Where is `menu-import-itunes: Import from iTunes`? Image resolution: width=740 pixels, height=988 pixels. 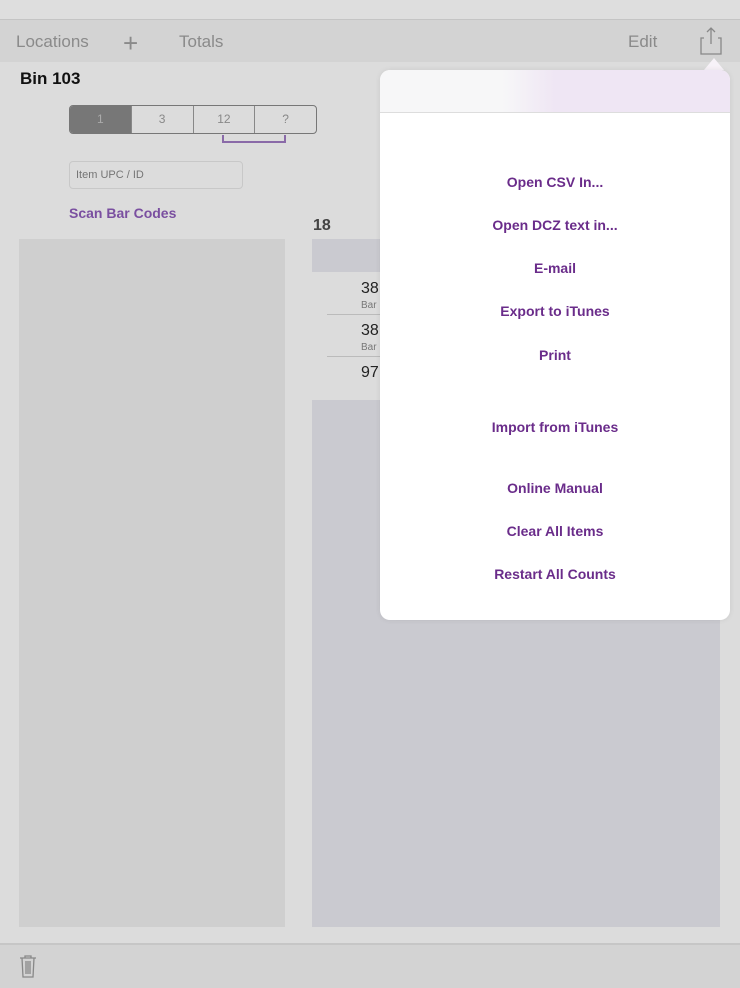
menu-import-itunes: Import from iTunes is located at coordinates (555, 427).